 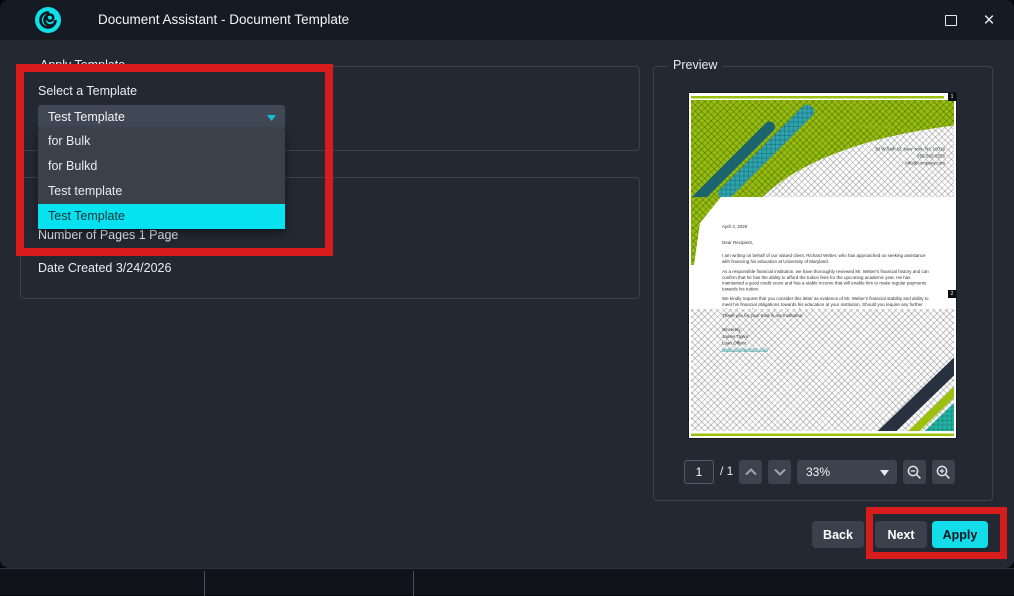 I want to click on app-logo-icon, so click(x=48, y=20).